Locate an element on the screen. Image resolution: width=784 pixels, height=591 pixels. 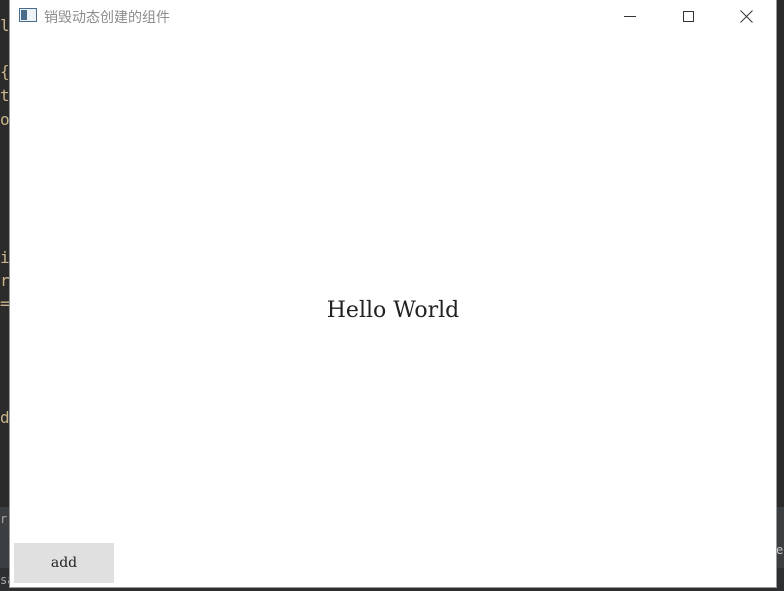
background-code-fragment: or is located at coordinates (5, 119).